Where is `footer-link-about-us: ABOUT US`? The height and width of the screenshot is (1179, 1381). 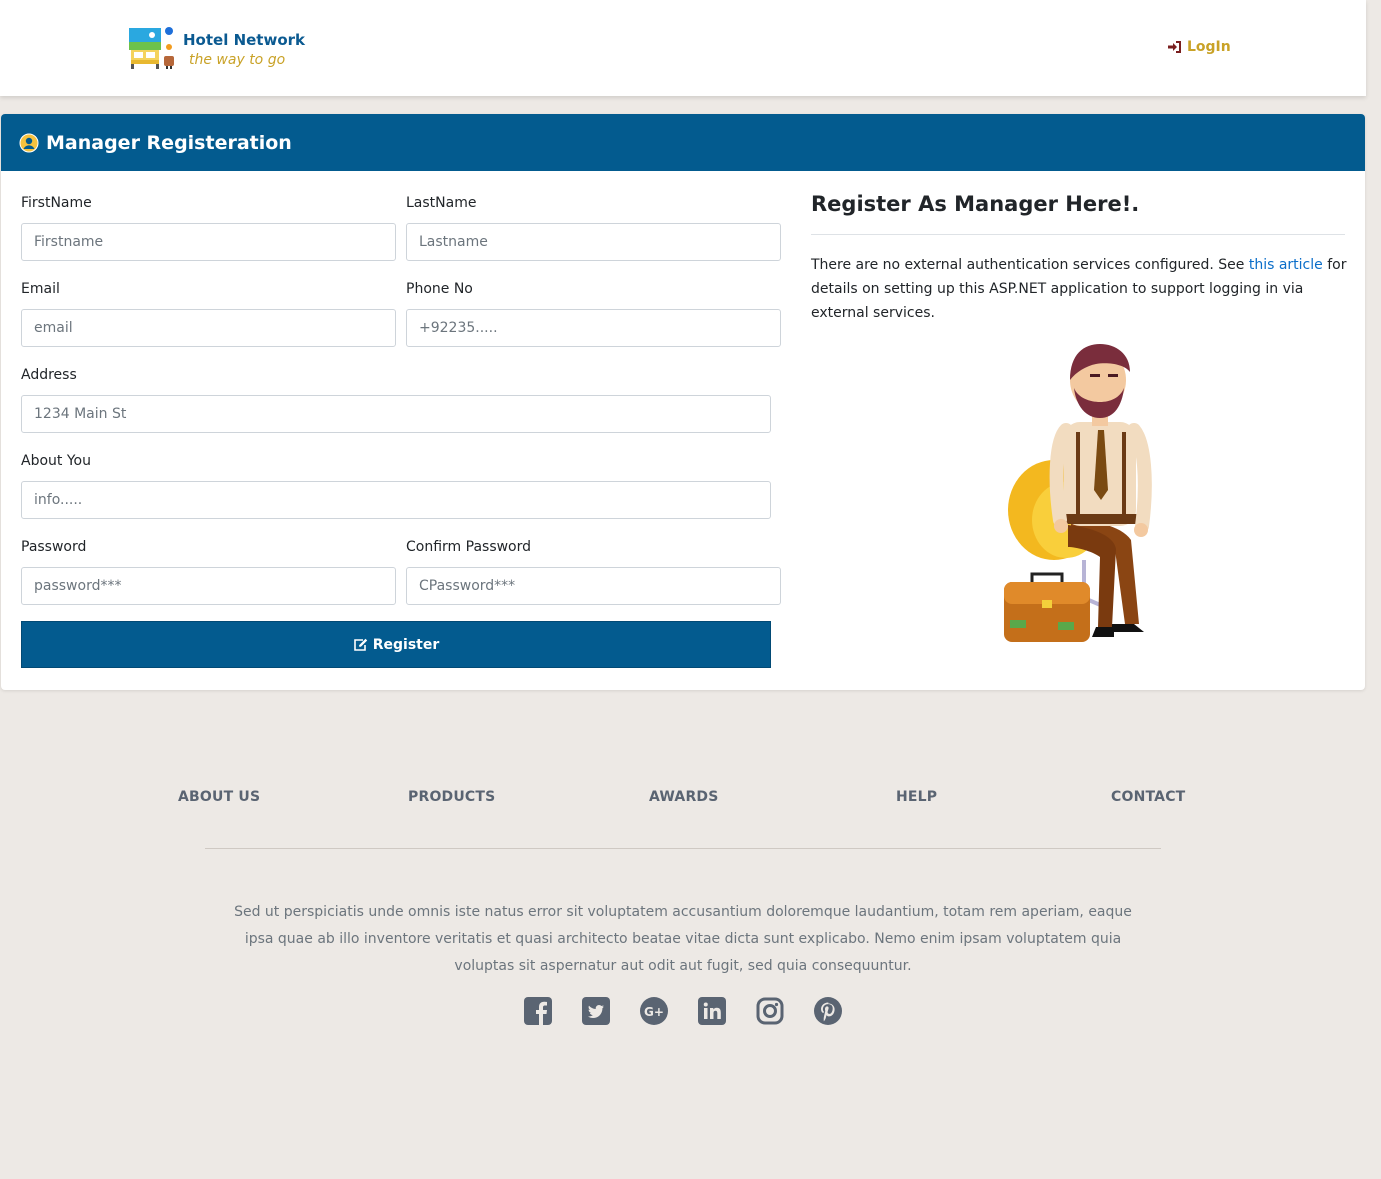 footer-link-about-us: ABOUT US is located at coordinates (219, 797).